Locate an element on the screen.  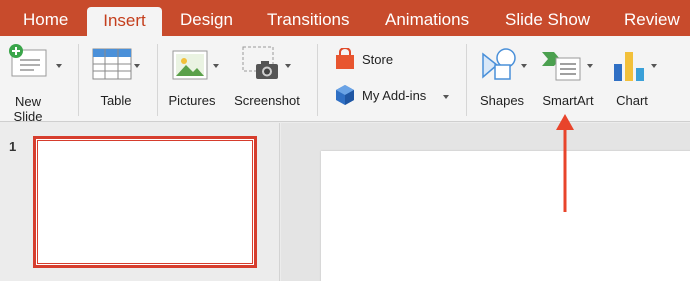
screenshot-icon is located at coordinates (260, 62).